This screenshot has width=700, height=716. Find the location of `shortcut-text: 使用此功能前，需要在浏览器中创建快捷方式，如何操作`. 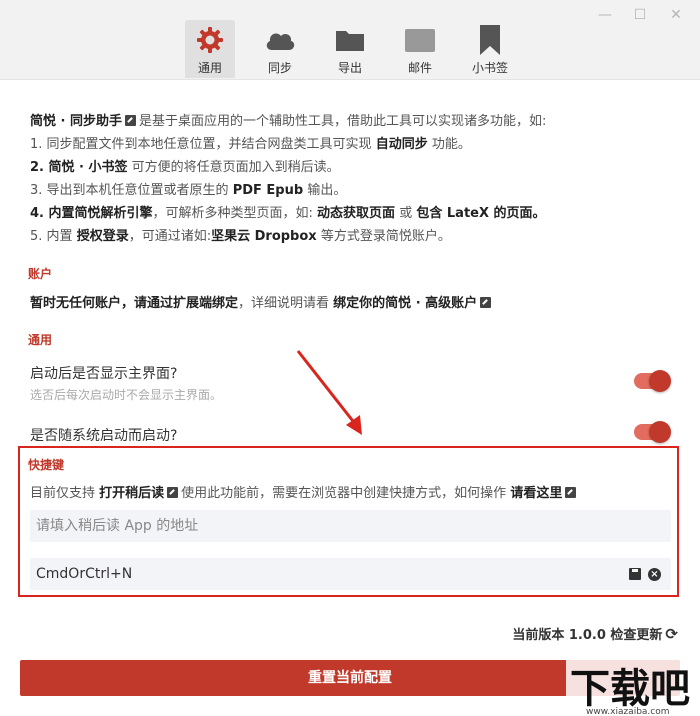

shortcut-text: 使用此功能前，需要在浏览器中创建快捷方式，如何操作 is located at coordinates (344, 493).